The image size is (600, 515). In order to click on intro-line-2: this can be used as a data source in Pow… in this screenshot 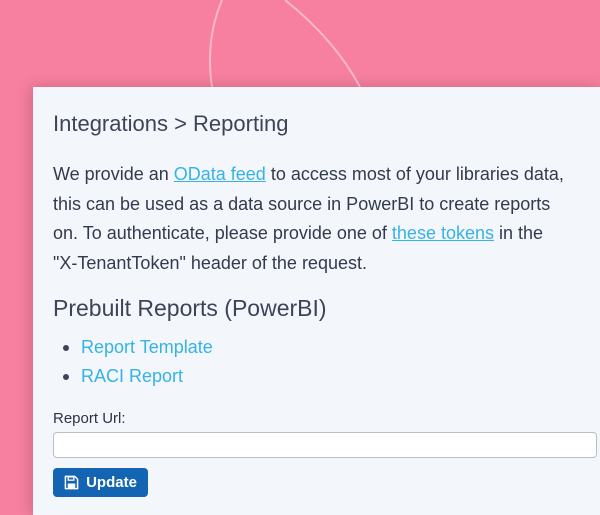, I will do `click(302, 203)`.